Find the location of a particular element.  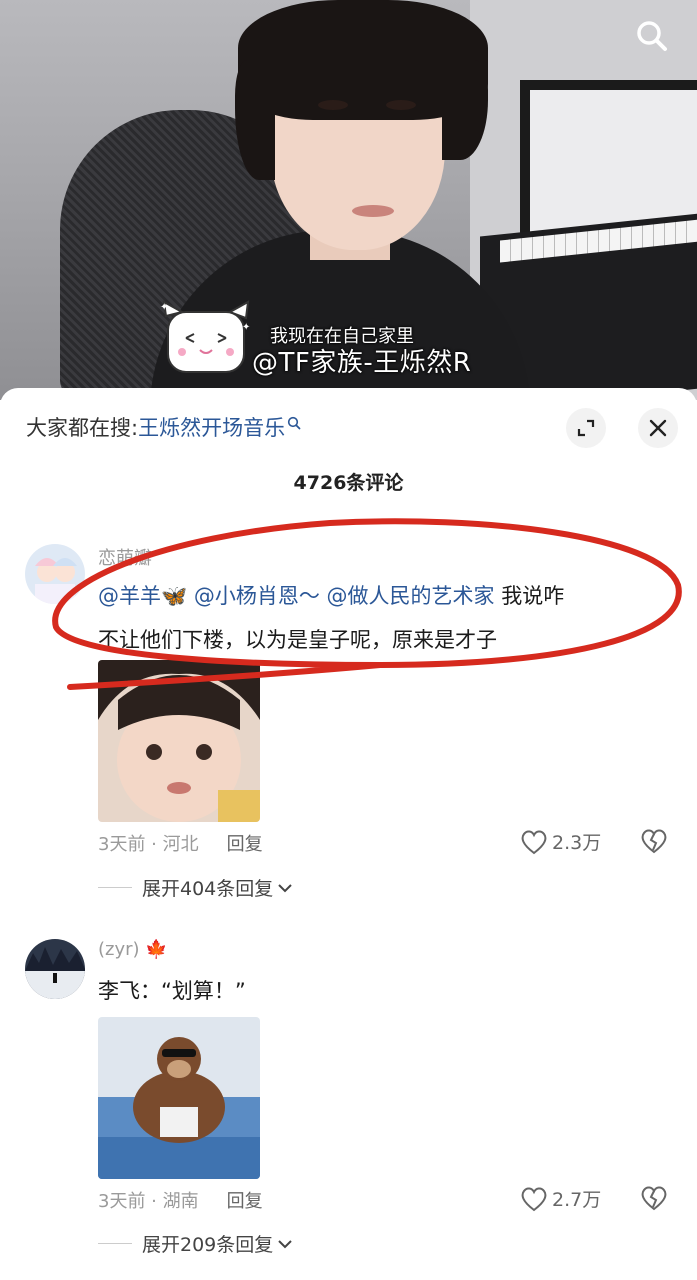

like-button: 2.7万 is located at coordinates (560, 1198).